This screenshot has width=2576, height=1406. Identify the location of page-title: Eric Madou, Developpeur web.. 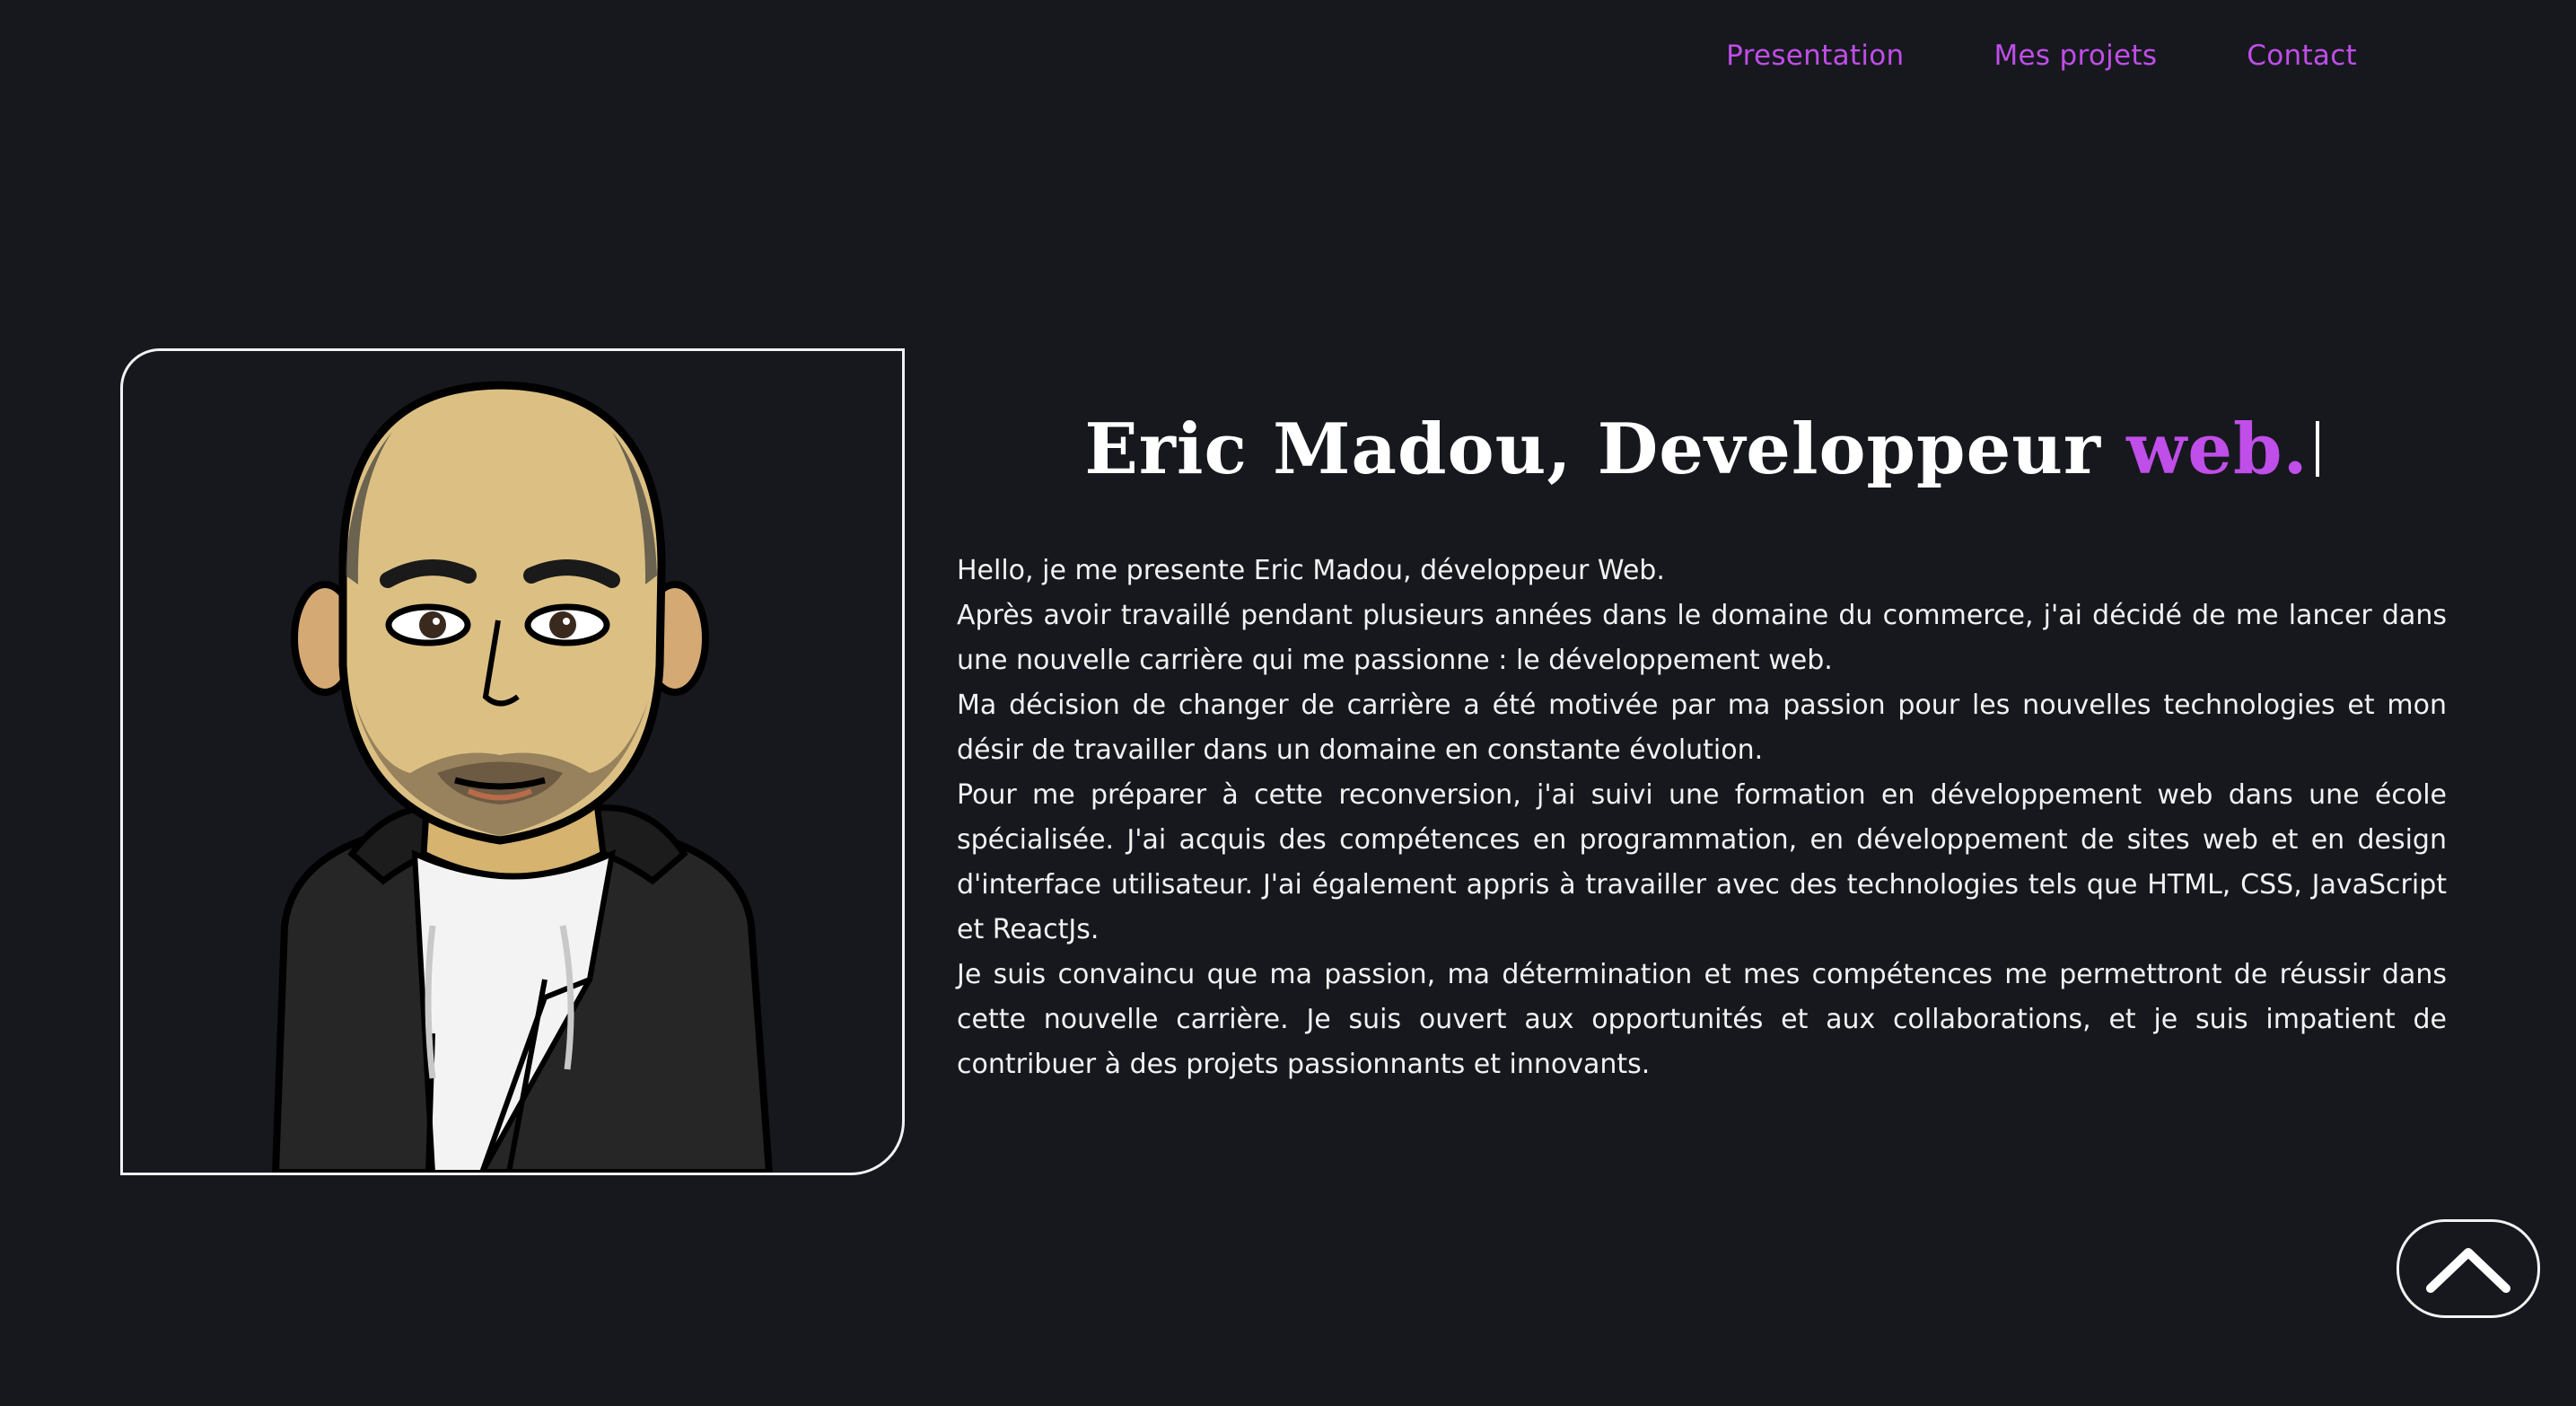
(1702, 449).